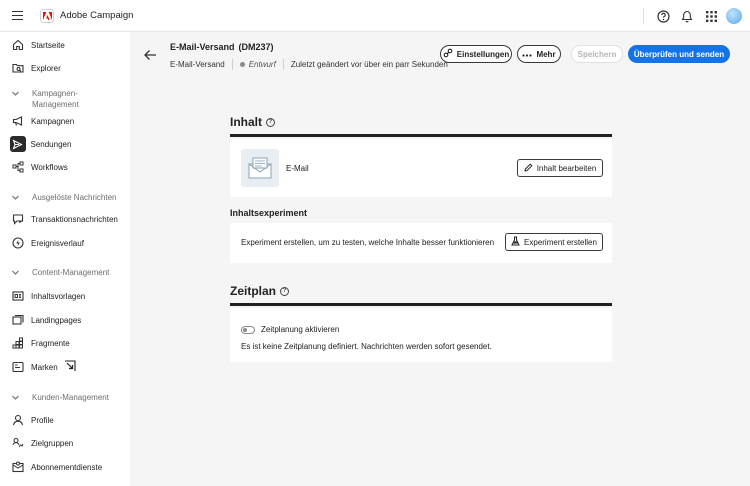  What do you see at coordinates (17, 343) in the screenshot?
I see `fragments-icon` at bounding box center [17, 343].